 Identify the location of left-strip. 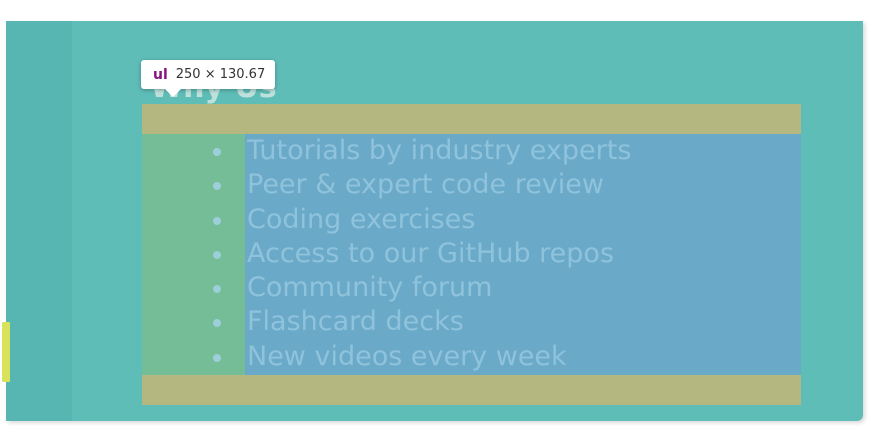
(39, 221).